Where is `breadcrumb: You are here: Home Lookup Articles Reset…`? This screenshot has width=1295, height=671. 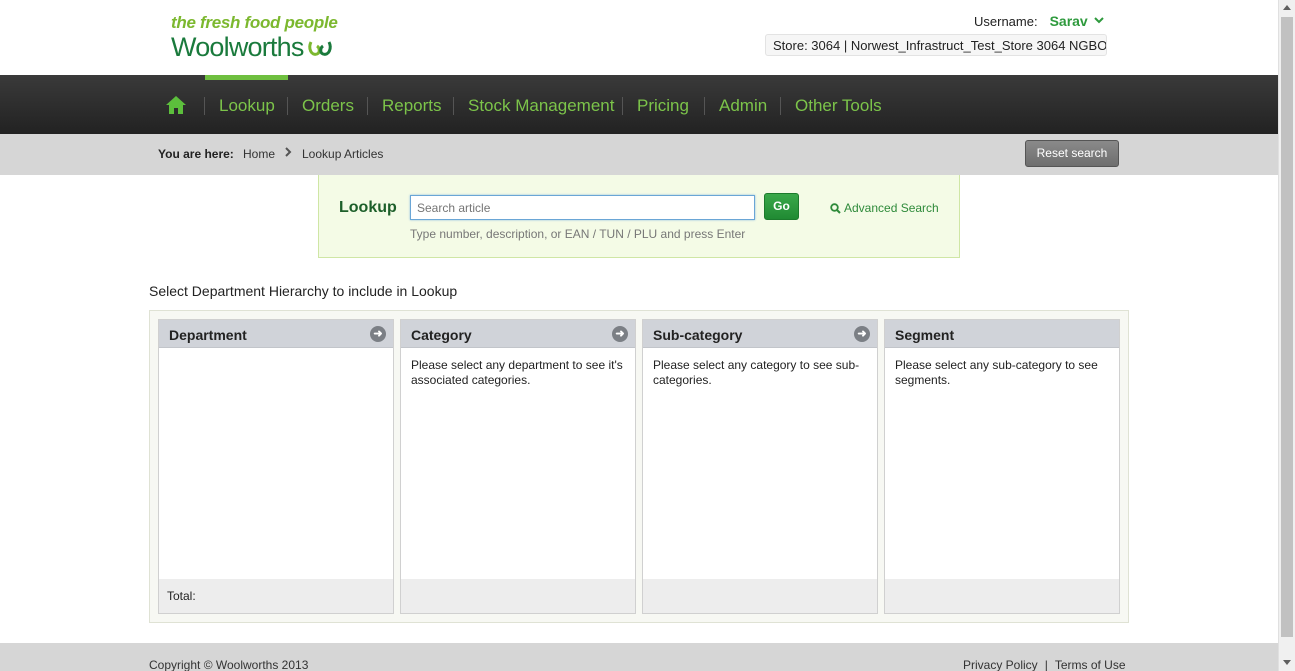
breadcrumb: You are here: Home Lookup Articles Reset… is located at coordinates (639, 154).